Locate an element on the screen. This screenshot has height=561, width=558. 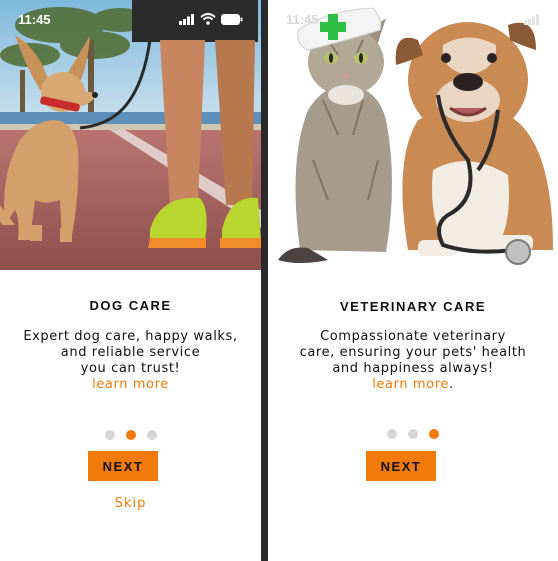
description-line: Expert dog care, happy walks, is located at coordinates (130, 336).